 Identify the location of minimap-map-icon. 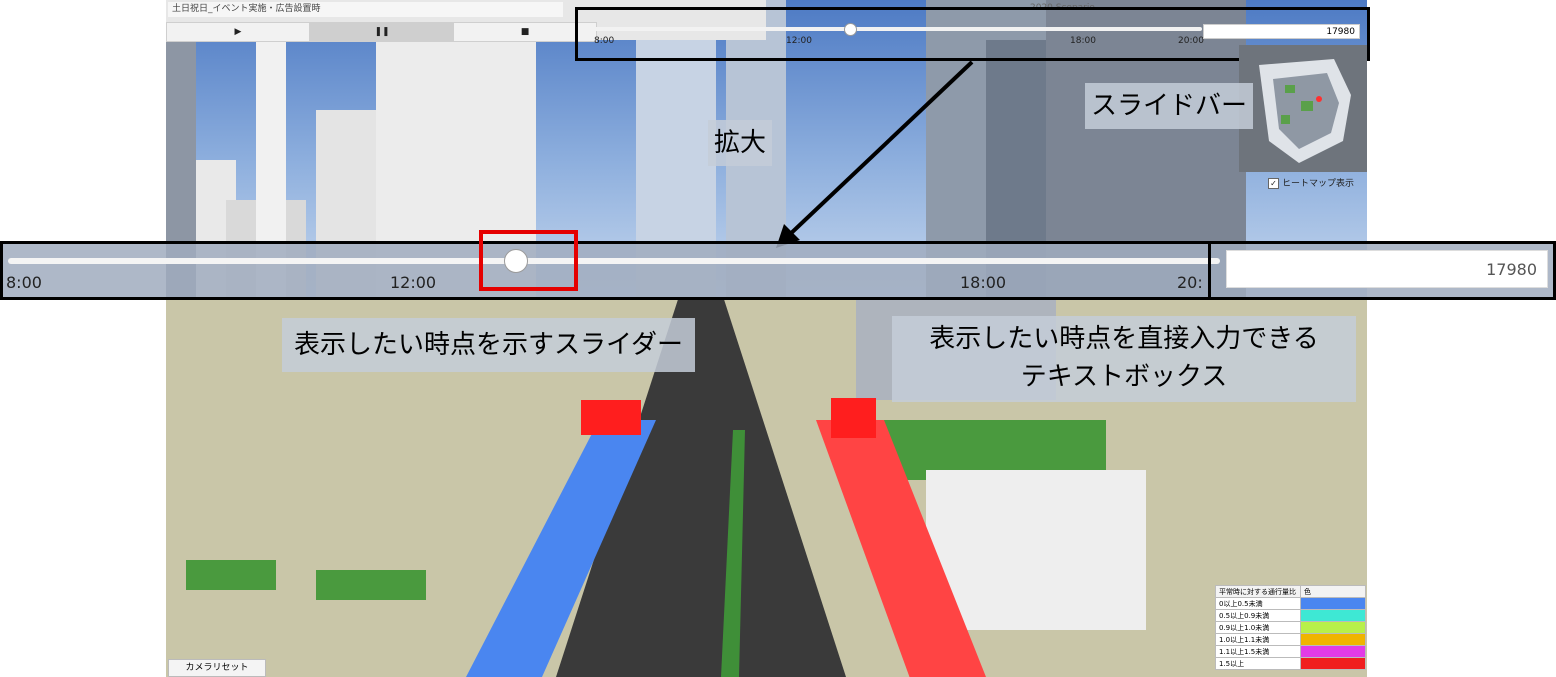
(1305, 111).